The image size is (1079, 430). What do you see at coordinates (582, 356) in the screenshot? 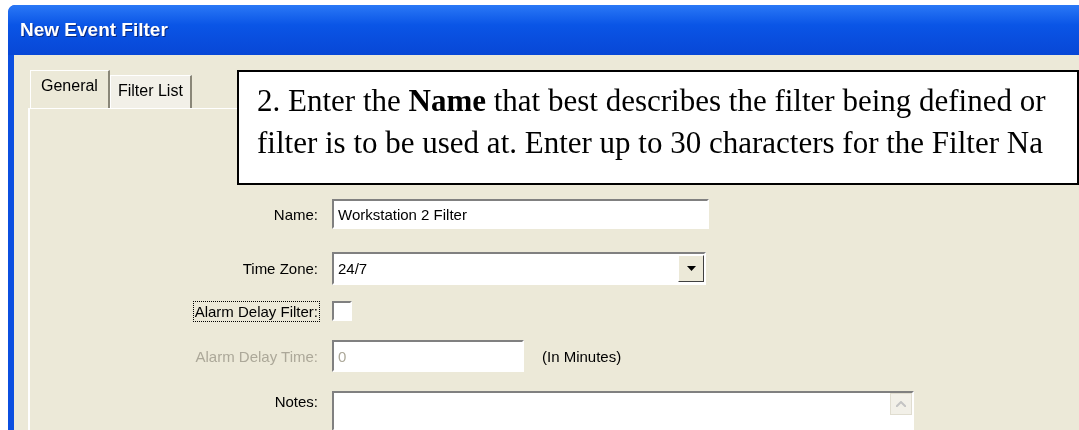
I see `unit-label: (In Minutes)` at bounding box center [582, 356].